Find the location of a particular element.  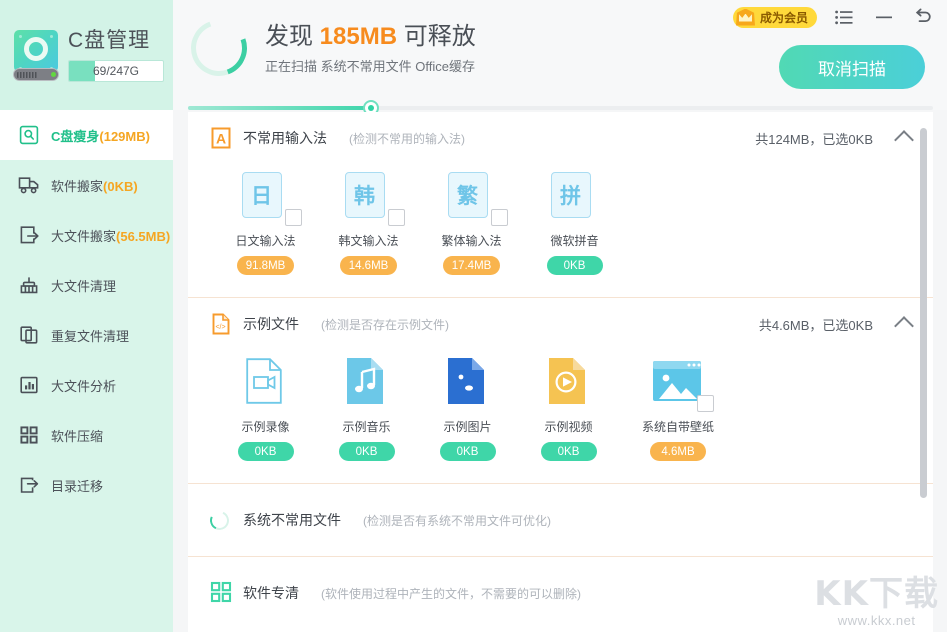

scrollbar-thumb is located at coordinates (923, 313).